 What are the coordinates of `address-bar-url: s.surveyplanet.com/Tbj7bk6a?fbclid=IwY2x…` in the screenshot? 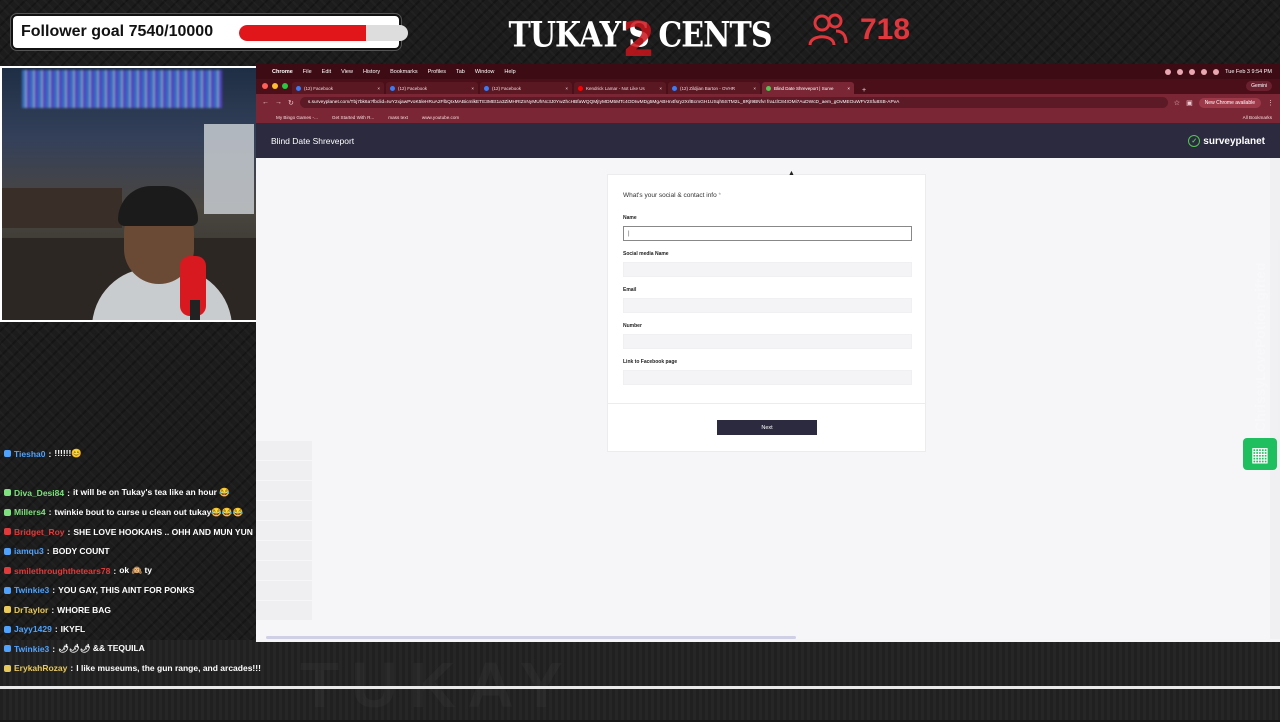 It's located at (603, 102).